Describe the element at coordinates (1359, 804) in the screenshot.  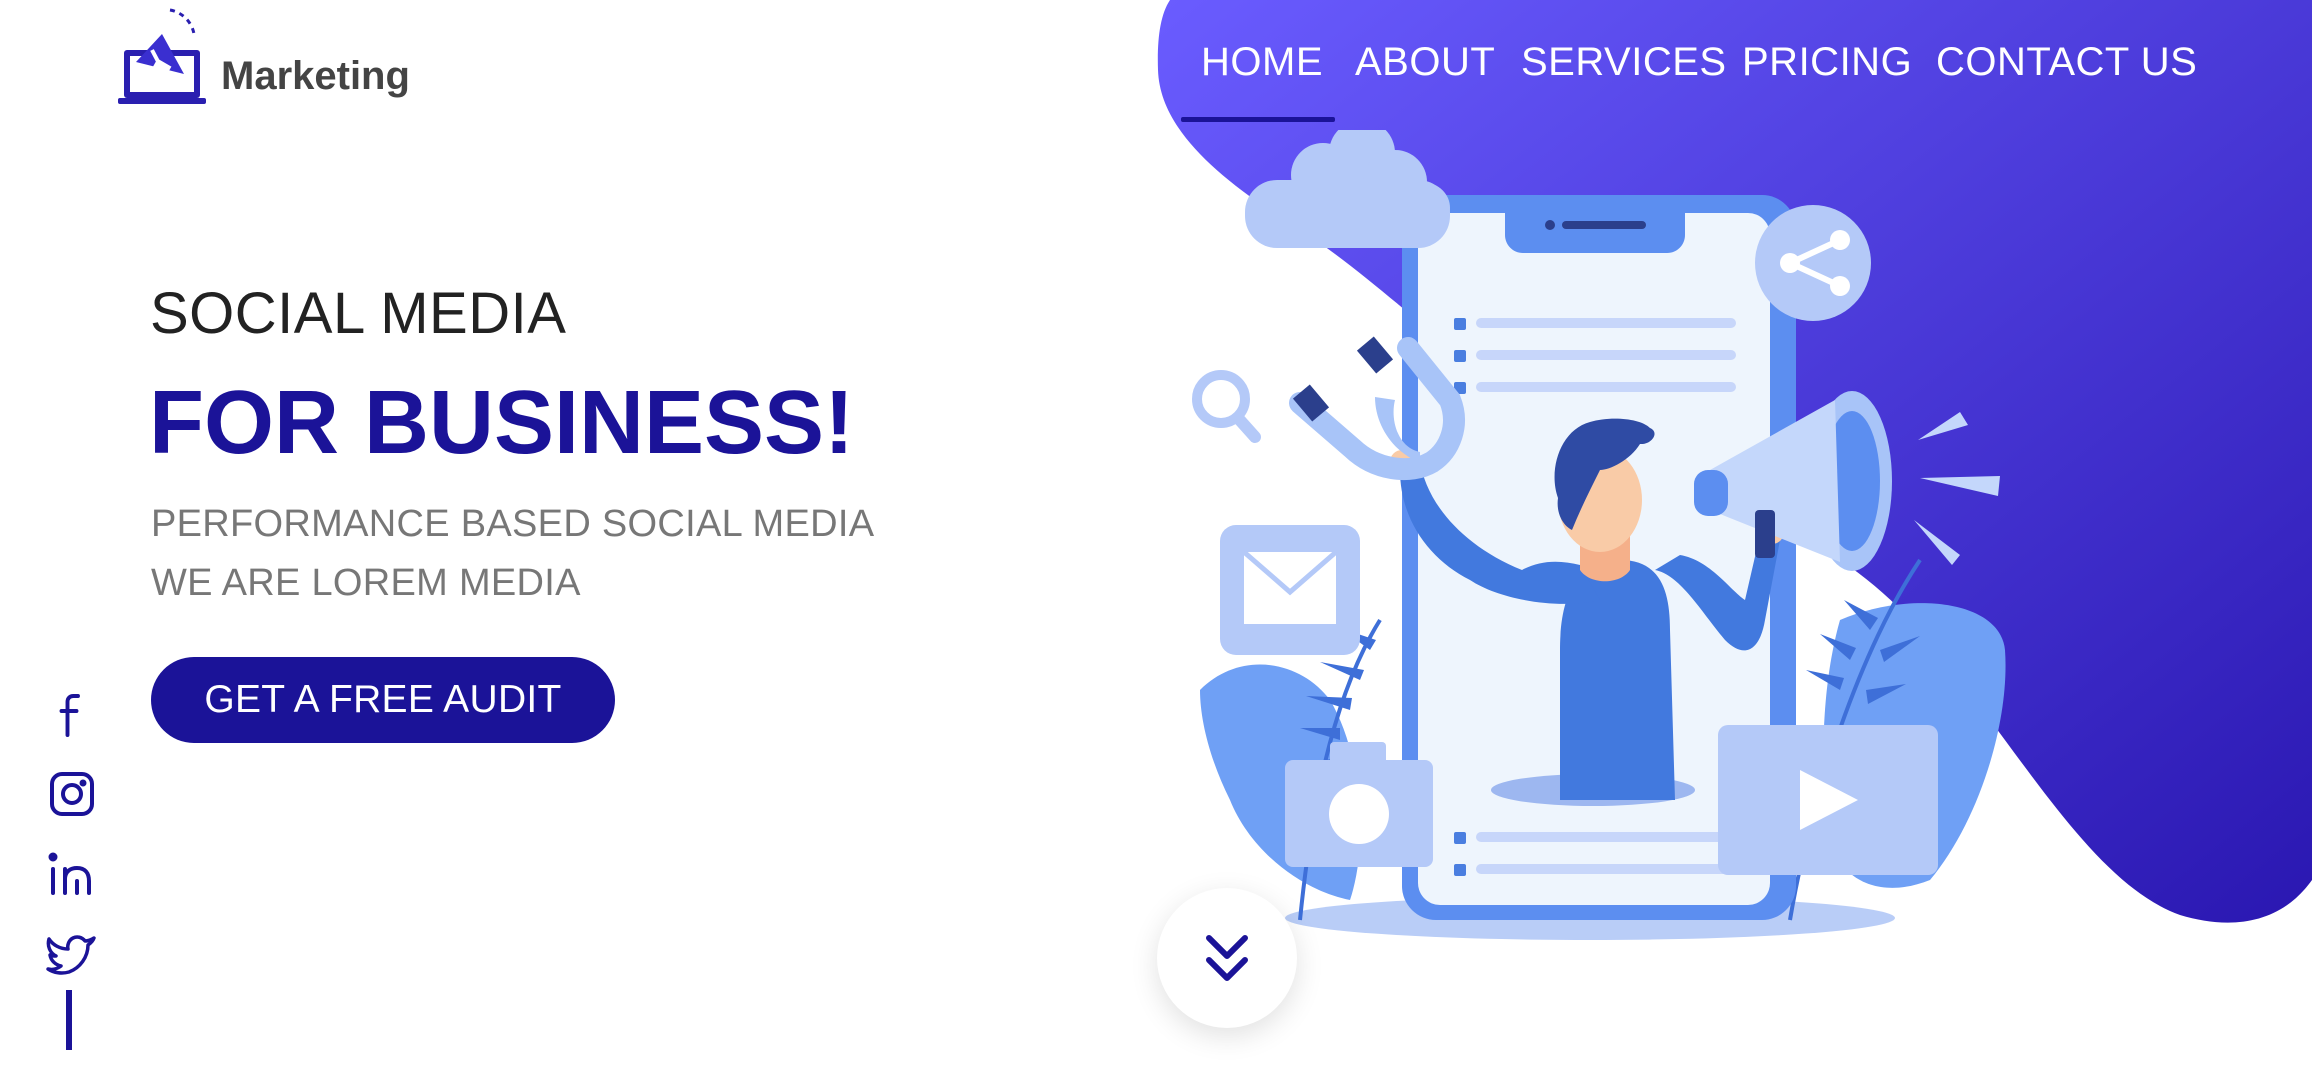
I see `camera-icon` at that location.